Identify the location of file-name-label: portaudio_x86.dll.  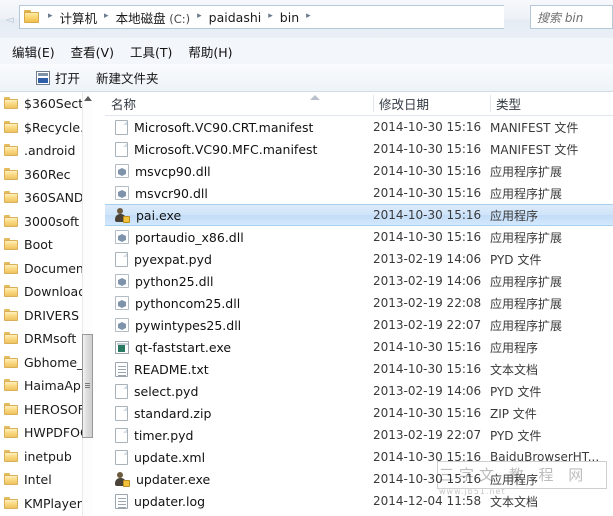
(189, 237).